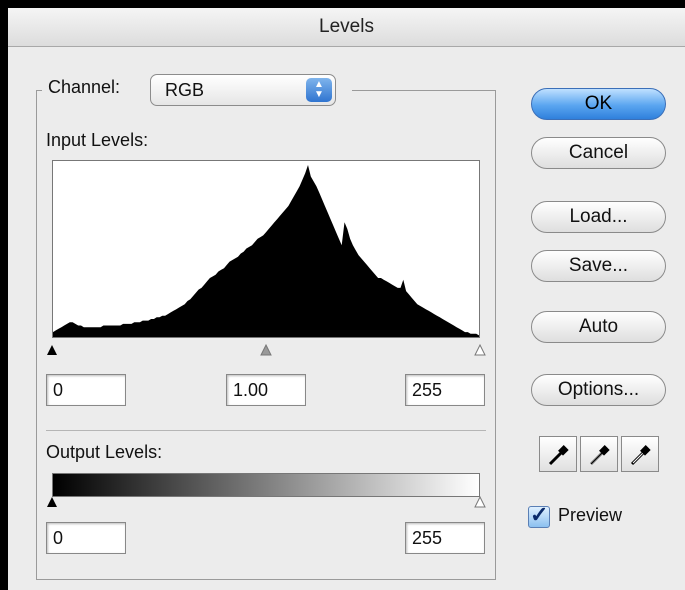  Describe the element at coordinates (243, 90) in the screenshot. I see `channel-select: RGB ▲ ▼` at that location.